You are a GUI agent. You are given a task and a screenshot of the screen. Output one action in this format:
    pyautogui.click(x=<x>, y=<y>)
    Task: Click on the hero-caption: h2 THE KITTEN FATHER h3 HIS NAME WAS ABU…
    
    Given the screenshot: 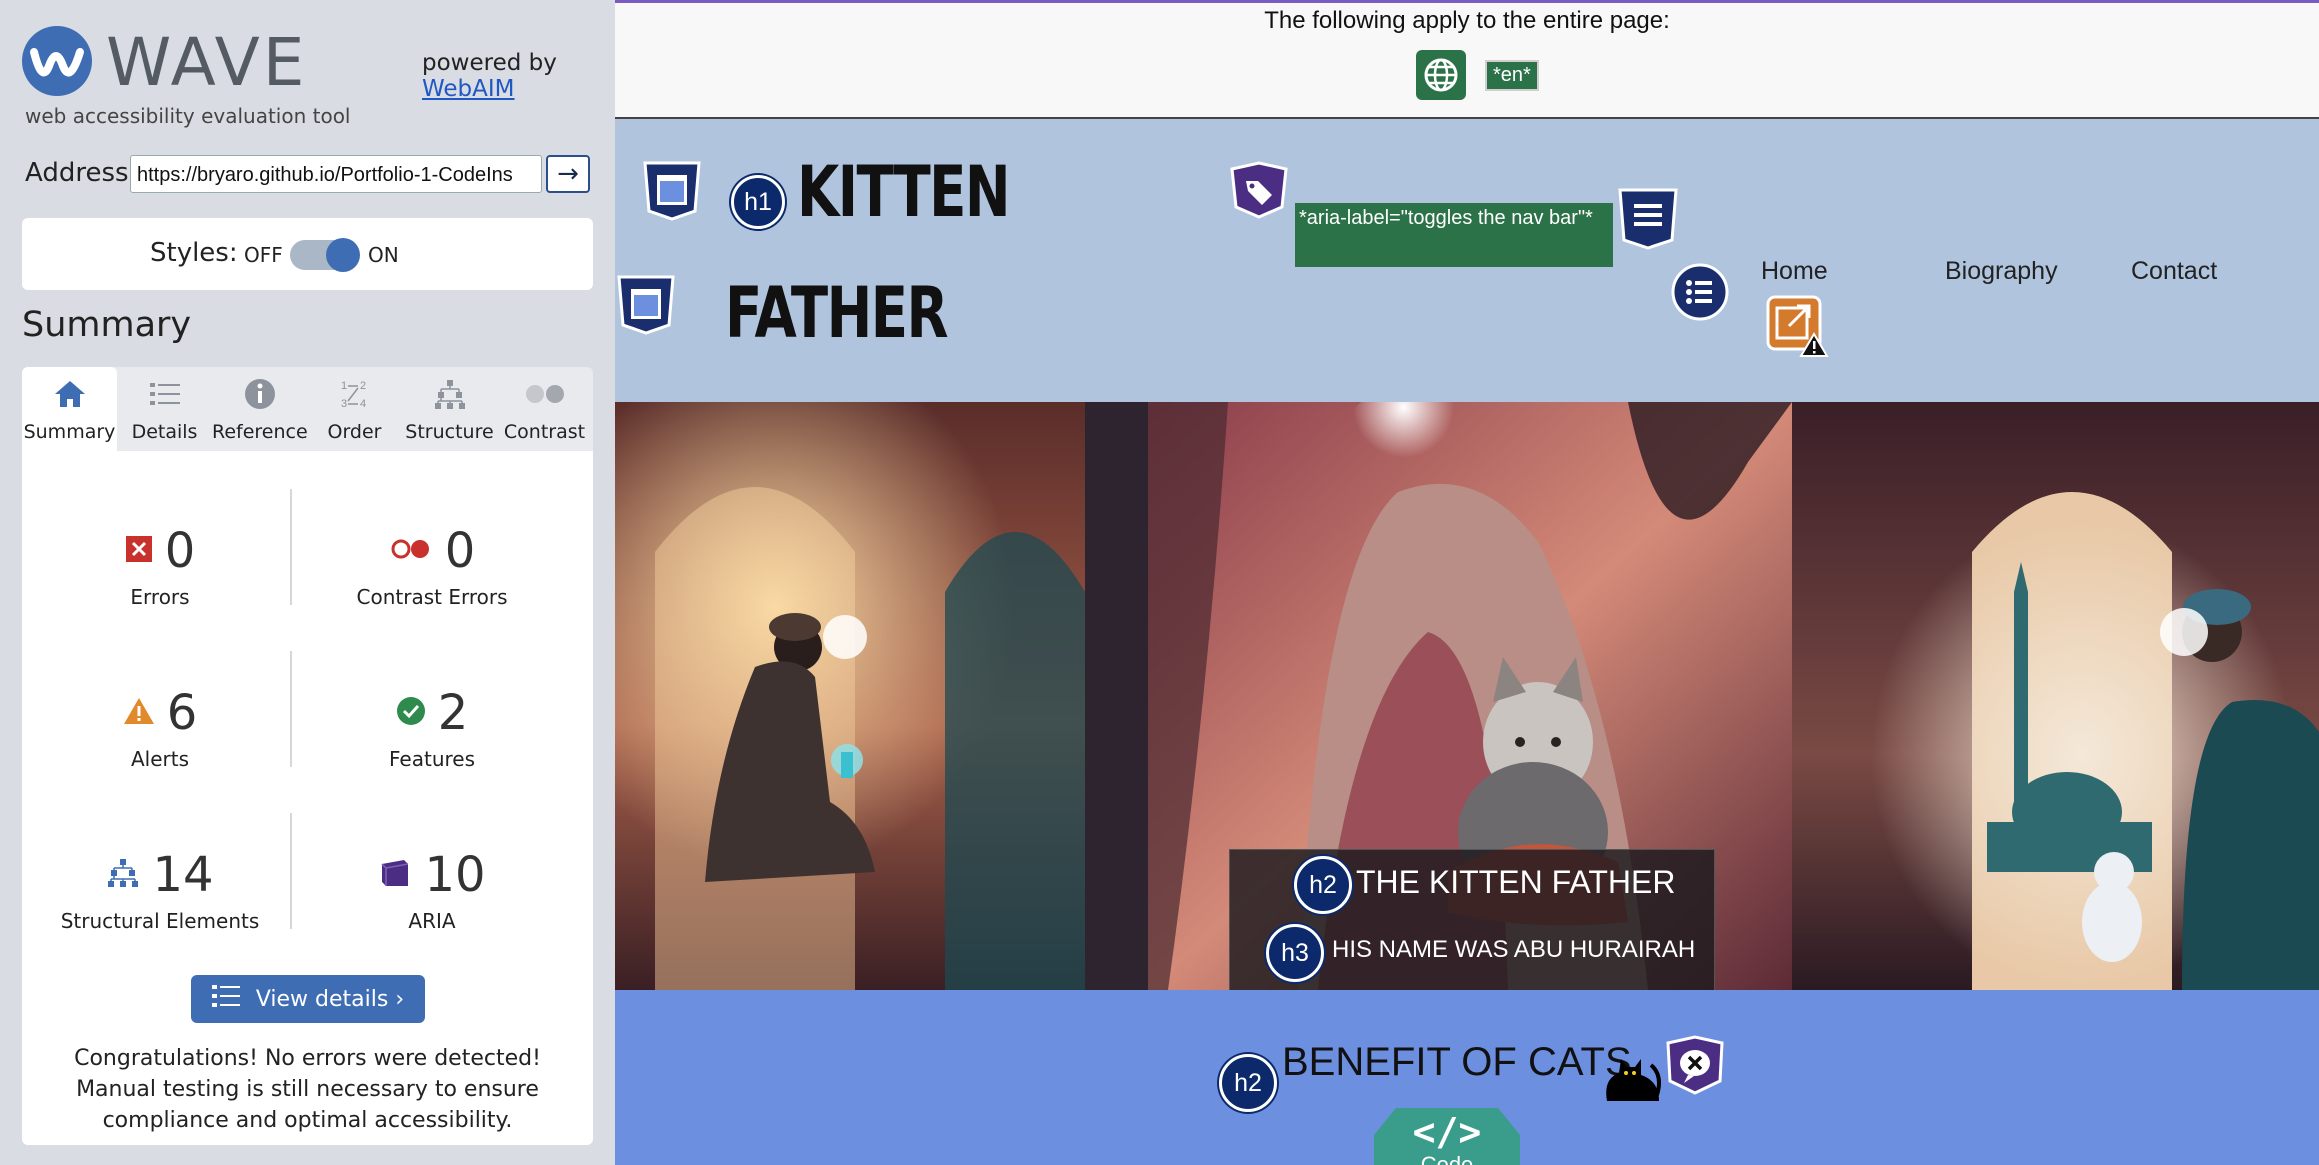 What is the action you would take?
    pyautogui.click(x=1472, y=920)
    